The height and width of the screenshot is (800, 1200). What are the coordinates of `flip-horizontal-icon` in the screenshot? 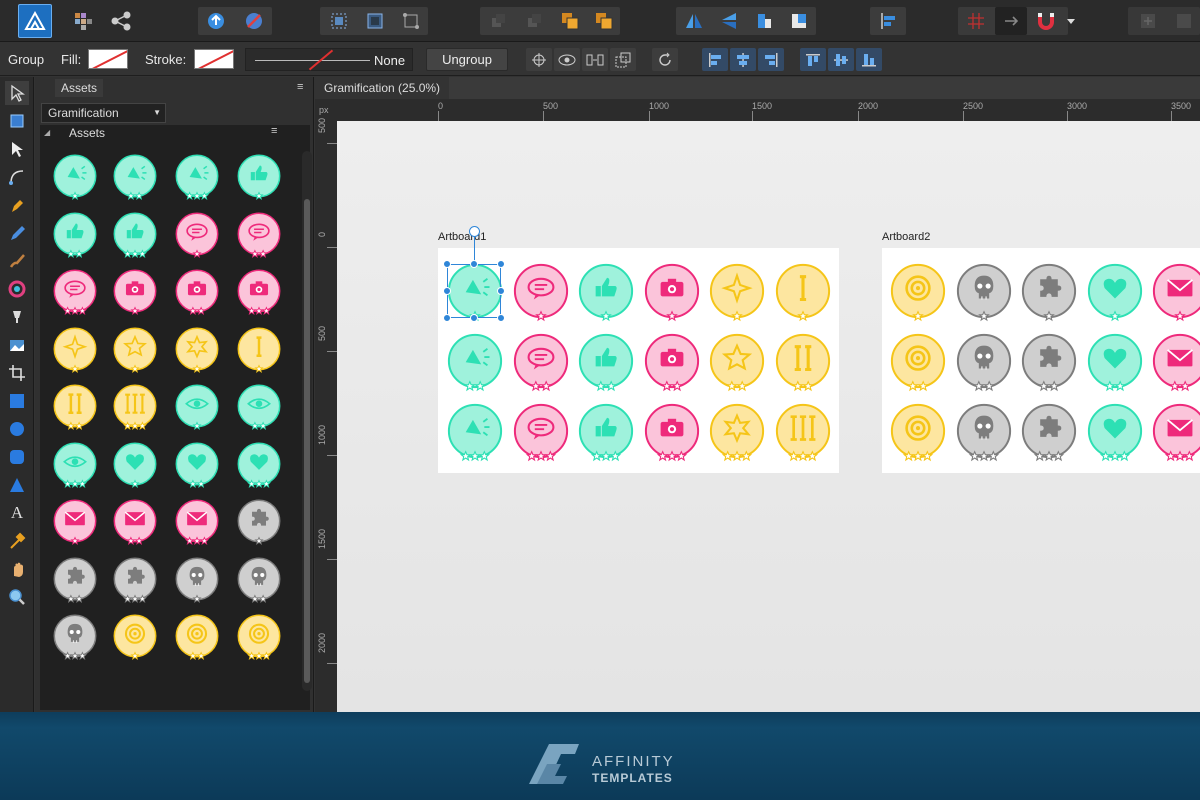 It's located at (694, 21).